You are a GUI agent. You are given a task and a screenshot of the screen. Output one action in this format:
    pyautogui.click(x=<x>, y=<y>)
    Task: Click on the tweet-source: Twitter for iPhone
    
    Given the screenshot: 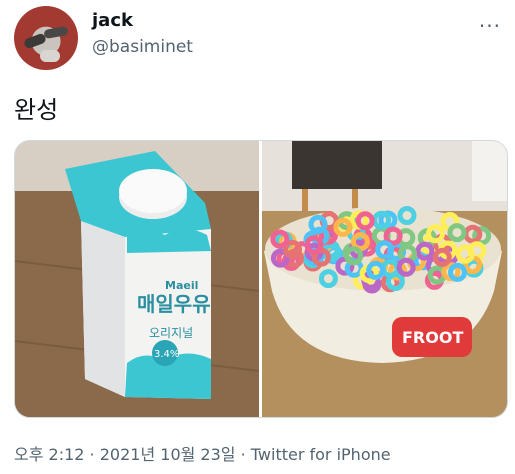 What is the action you would take?
    pyautogui.click(x=321, y=454)
    